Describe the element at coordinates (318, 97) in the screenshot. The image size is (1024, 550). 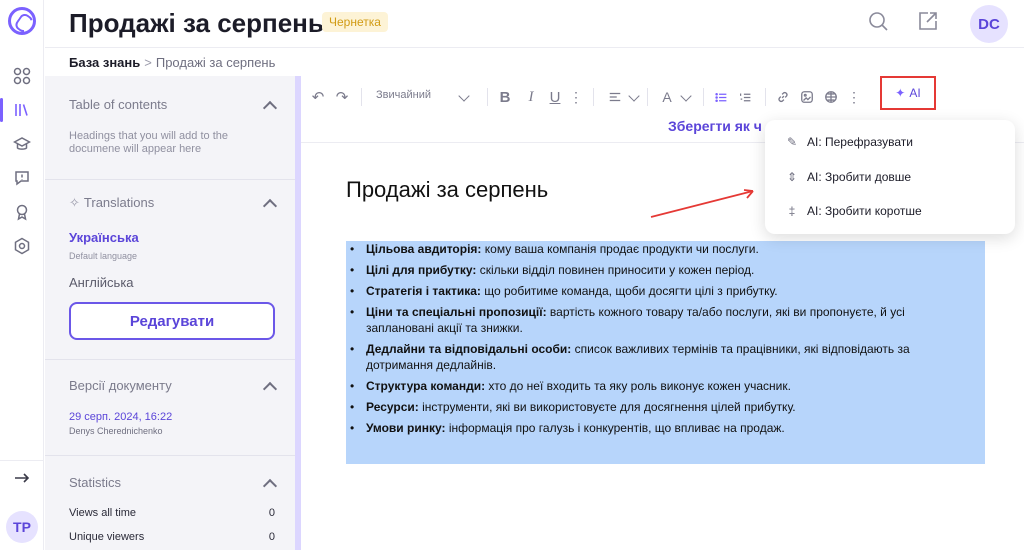
I see `undo-icon: ↶` at that location.